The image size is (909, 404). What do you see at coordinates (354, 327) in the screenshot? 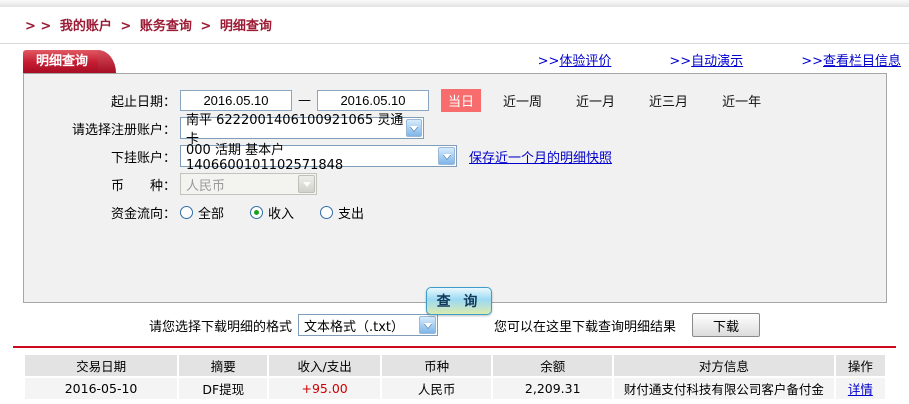
I see `download-format-value: 文本格式（.txt）` at bounding box center [354, 327].